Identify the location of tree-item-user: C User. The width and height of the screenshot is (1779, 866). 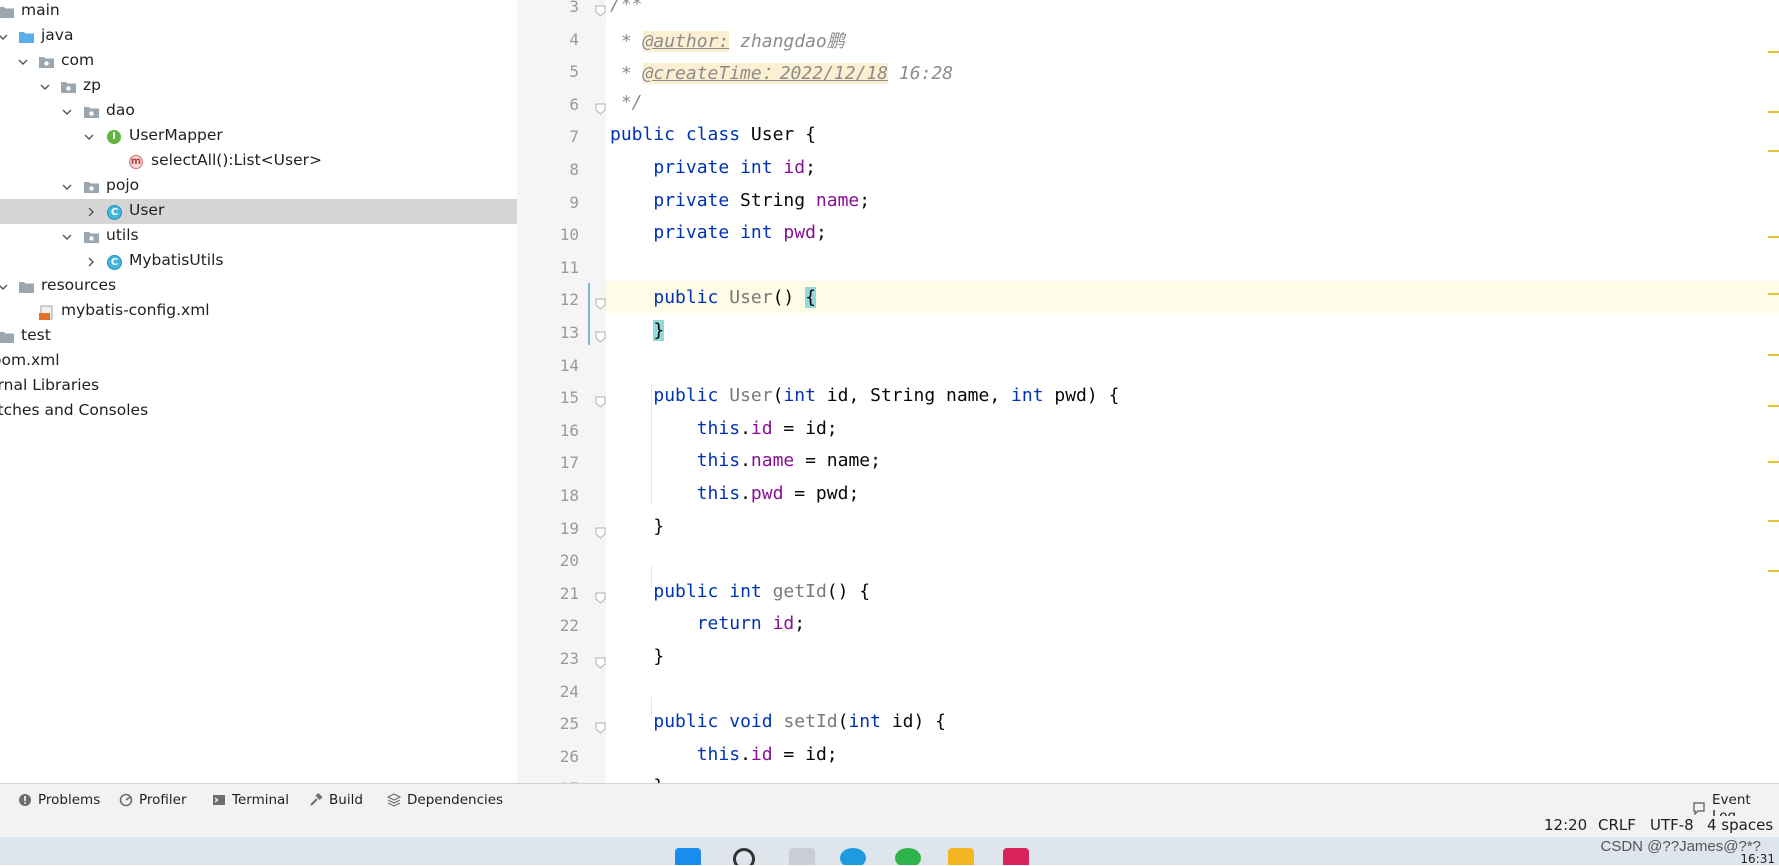
(258, 211).